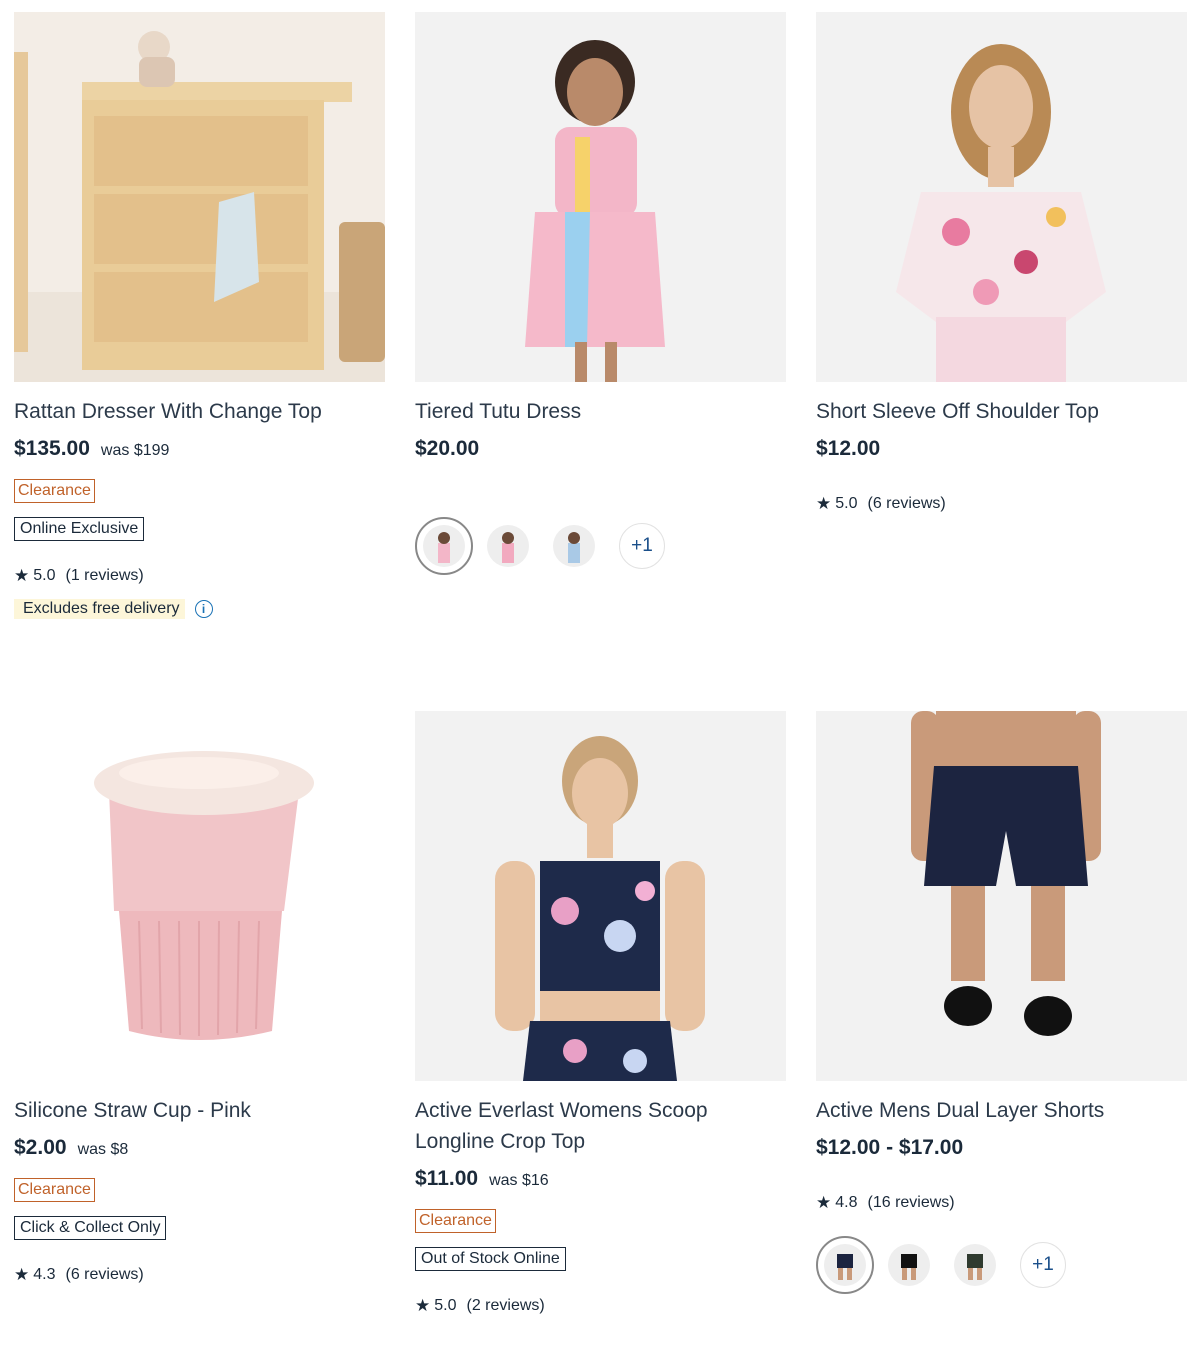 The width and height of the screenshot is (1200, 1352). I want to click on price-row: $11.00 was $16, so click(600, 1182).